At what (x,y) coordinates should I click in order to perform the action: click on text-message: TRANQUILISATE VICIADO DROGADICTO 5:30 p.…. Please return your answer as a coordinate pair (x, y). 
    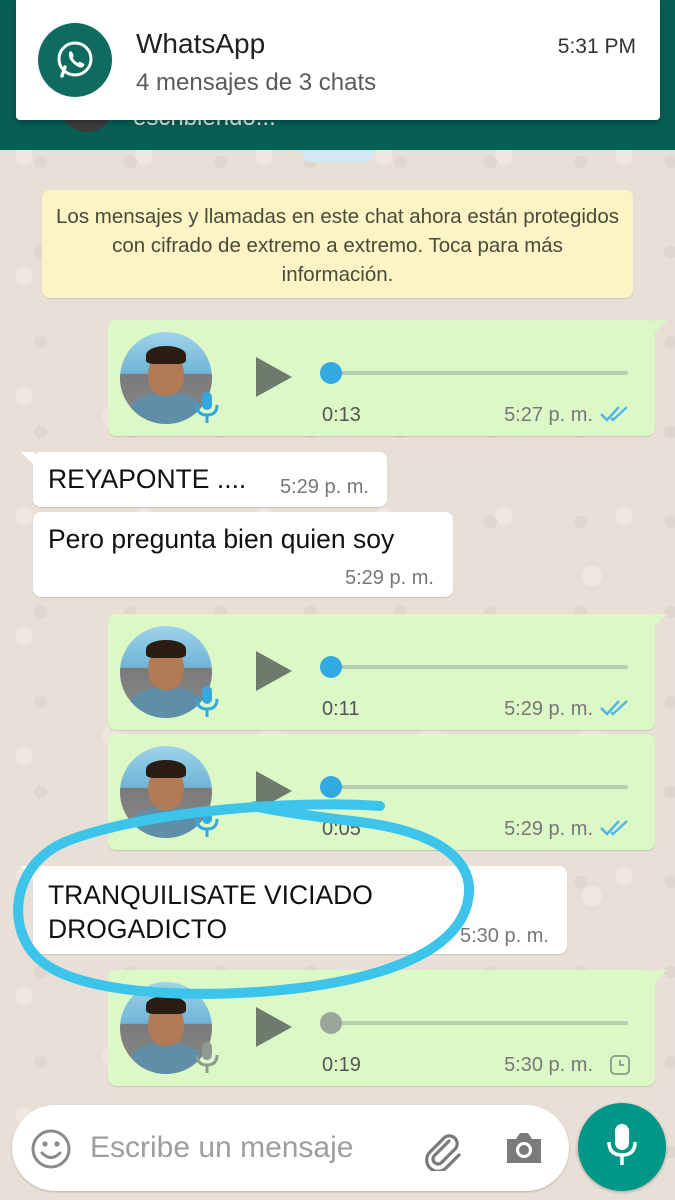
    Looking at the image, I should click on (294, 910).